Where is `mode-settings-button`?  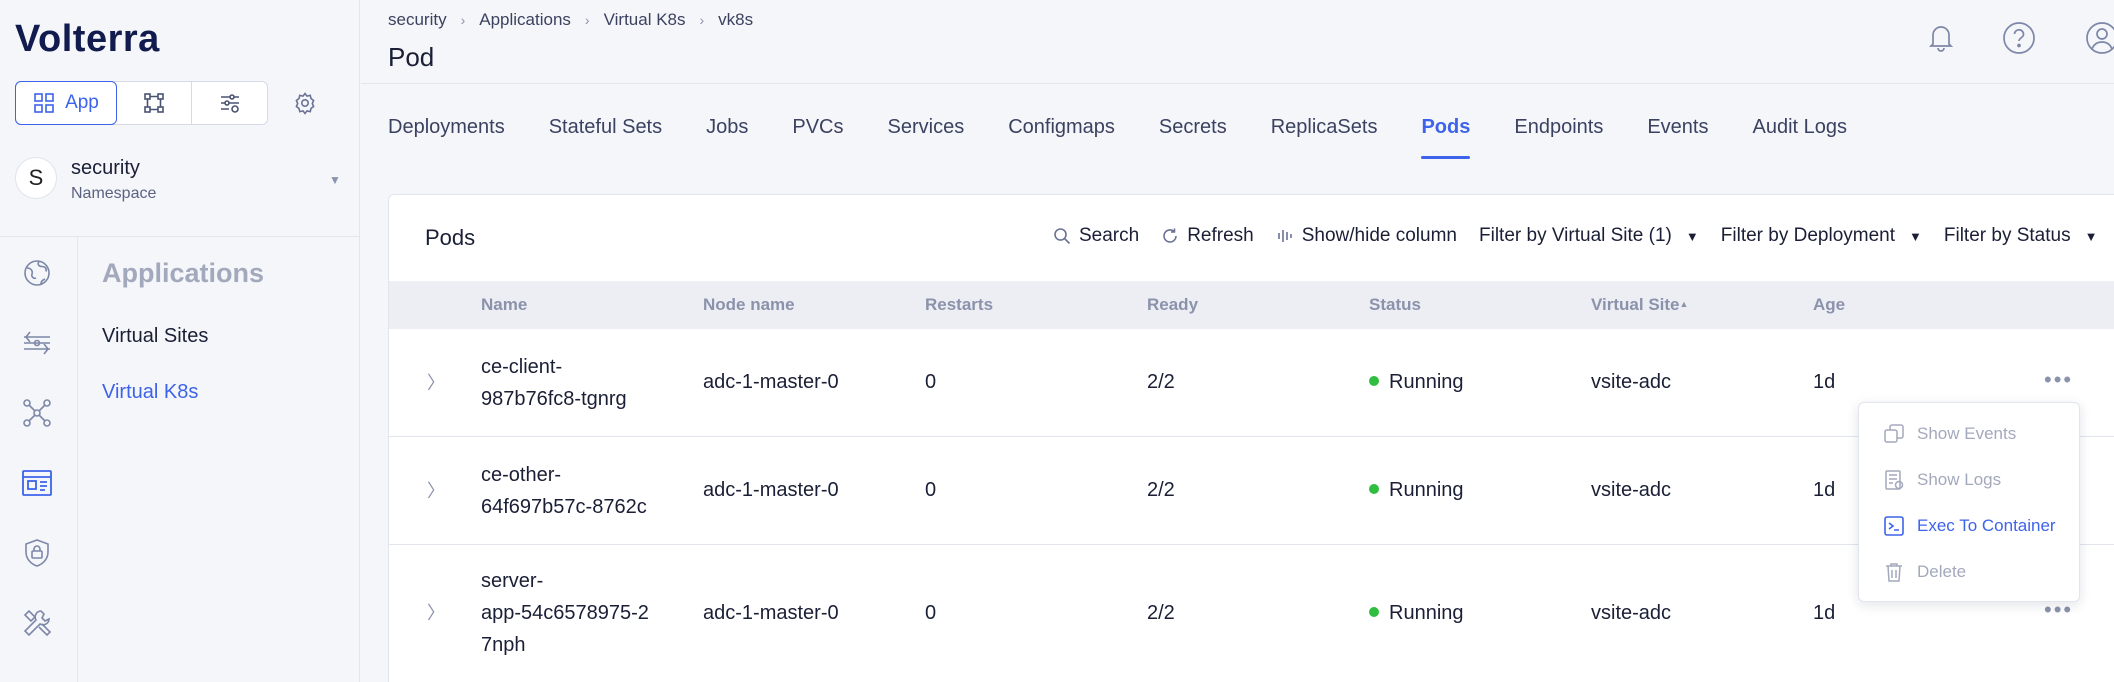 mode-settings-button is located at coordinates (229, 103).